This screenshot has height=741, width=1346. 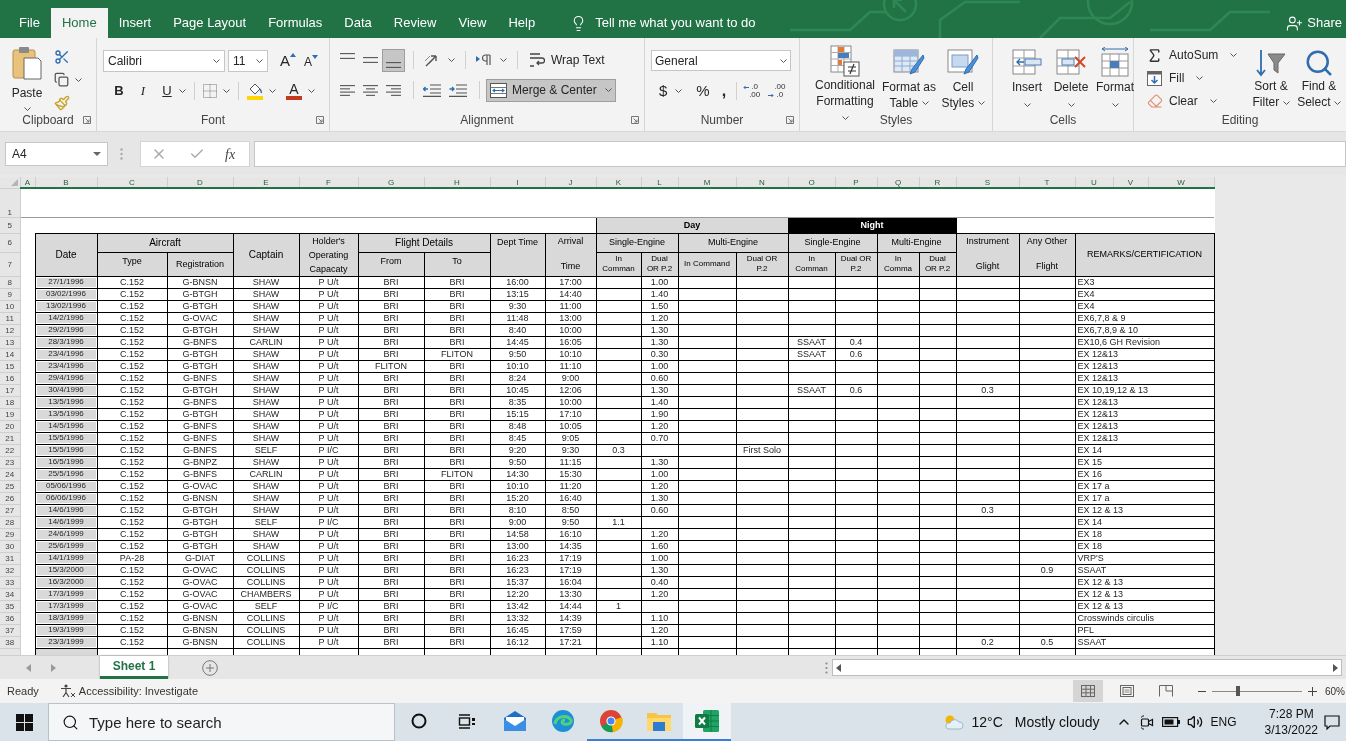 I want to click on column-header: P, so click(x=856, y=182).